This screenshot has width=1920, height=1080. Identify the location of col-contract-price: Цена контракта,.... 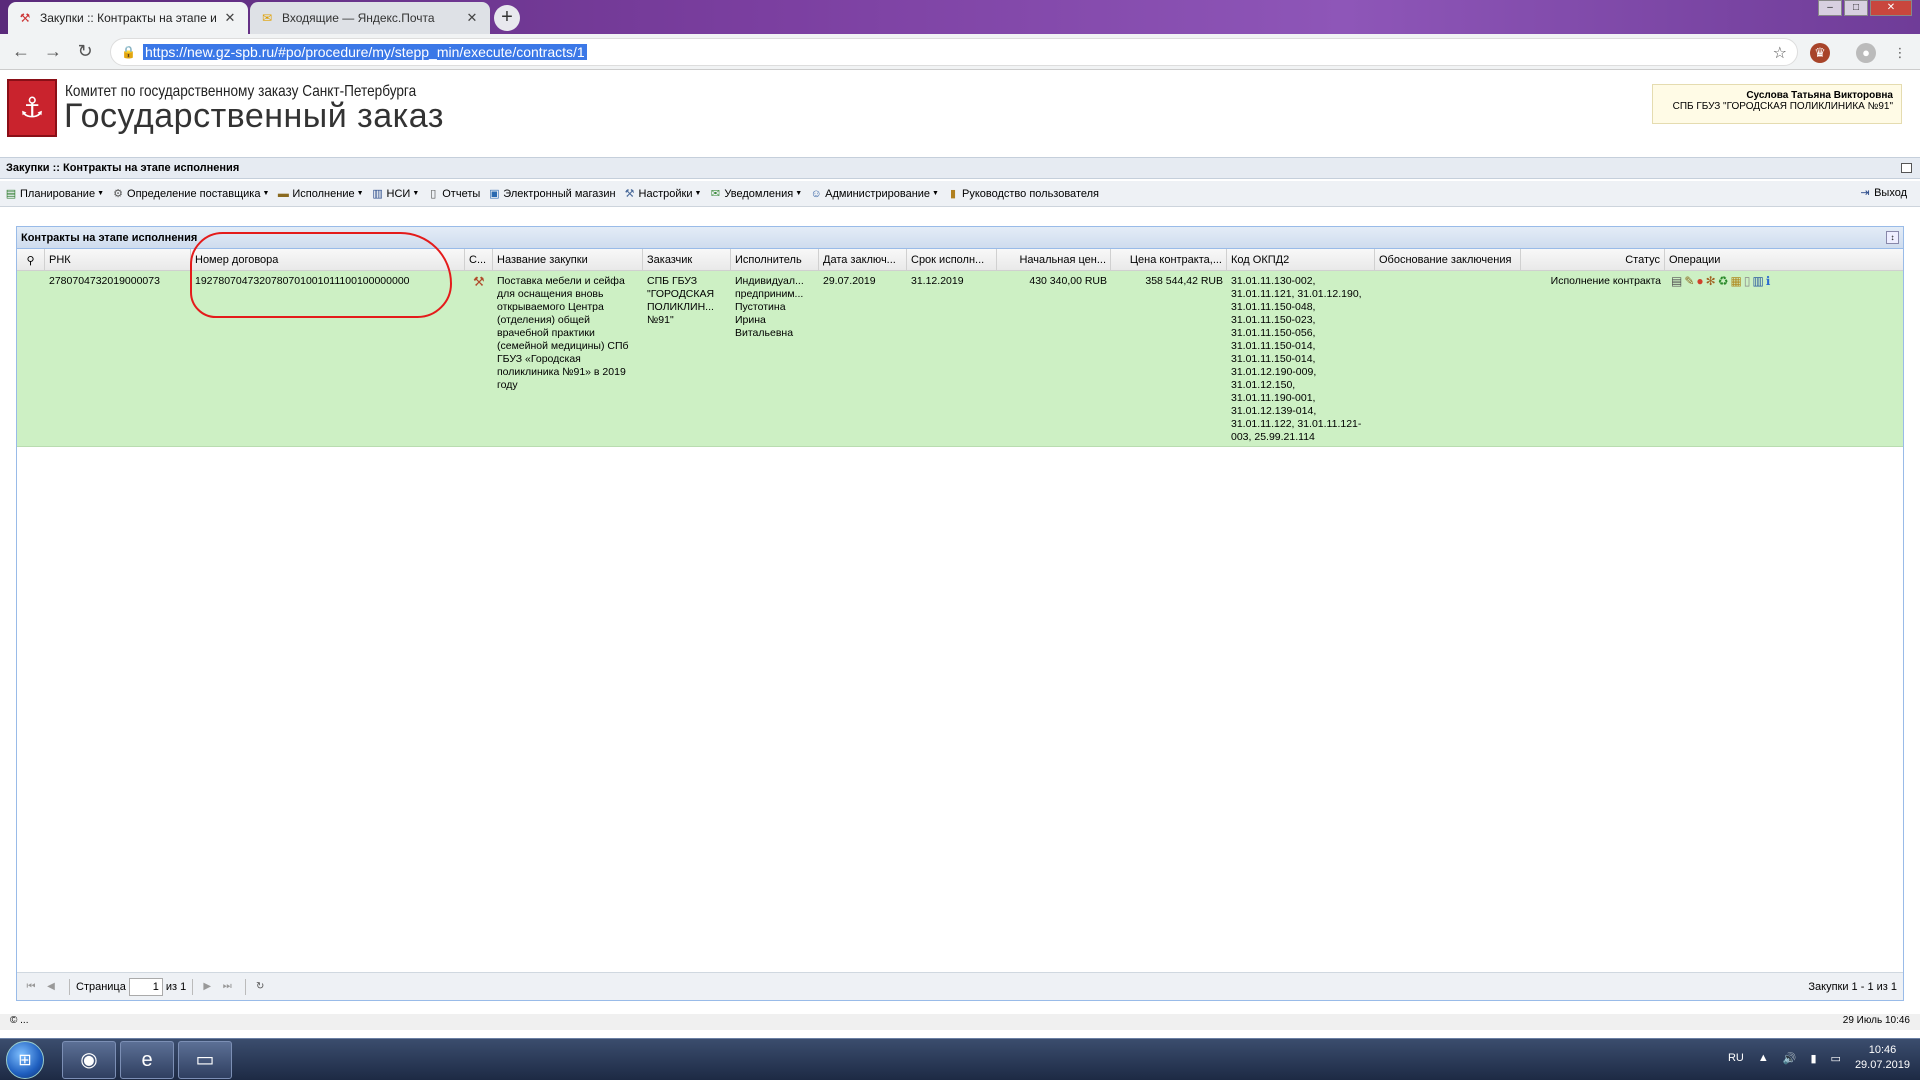
(1169, 260).